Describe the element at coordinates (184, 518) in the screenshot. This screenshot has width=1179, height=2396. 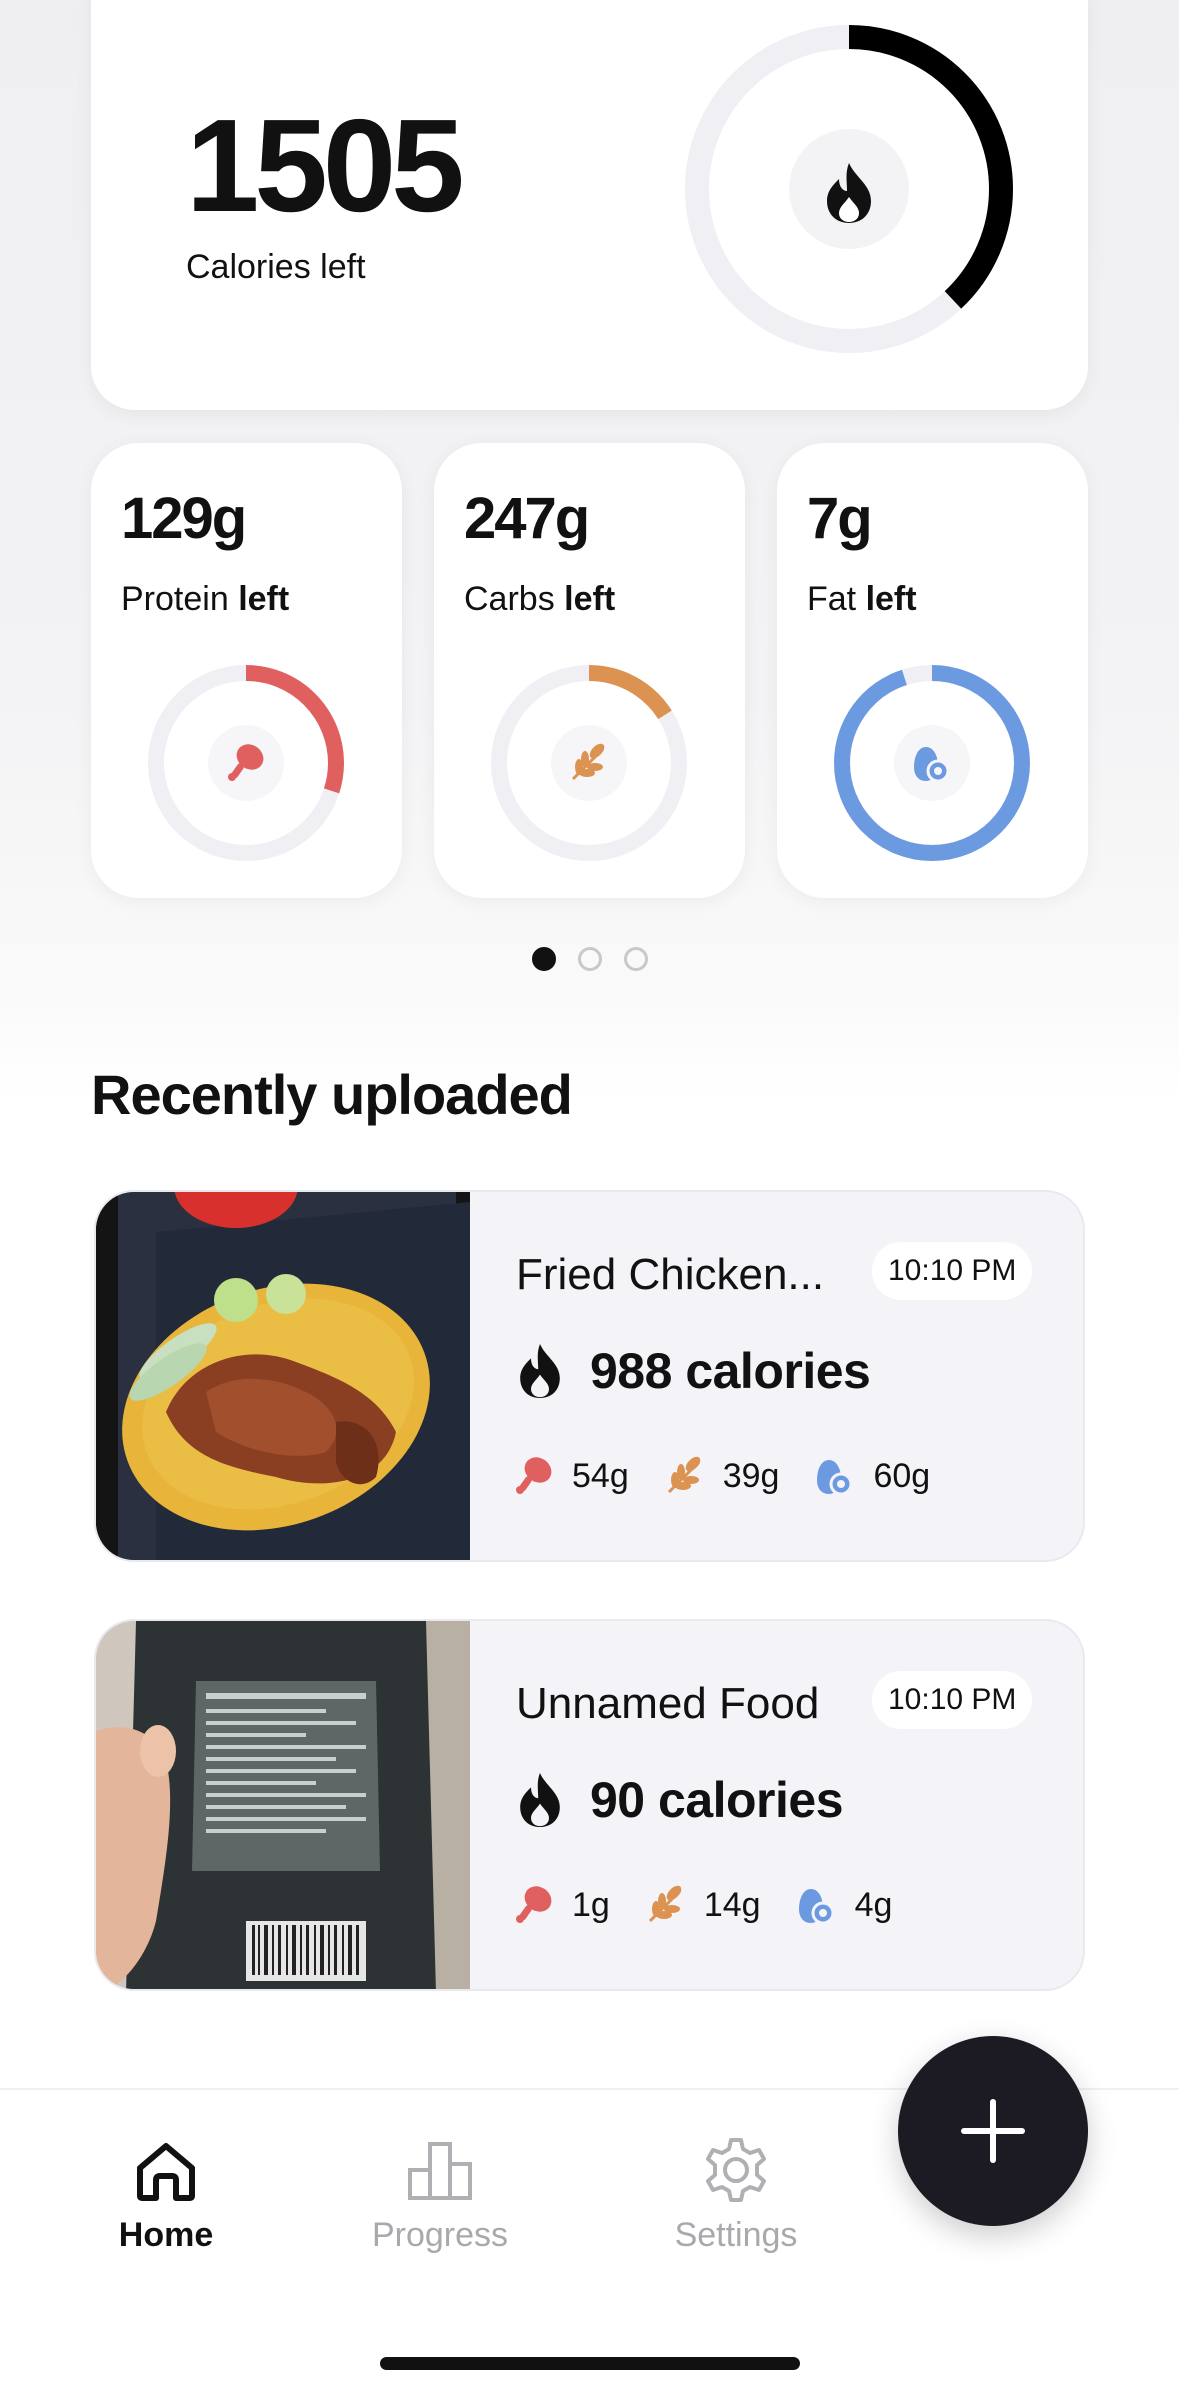
I see `protein-amount: 129g` at that location.